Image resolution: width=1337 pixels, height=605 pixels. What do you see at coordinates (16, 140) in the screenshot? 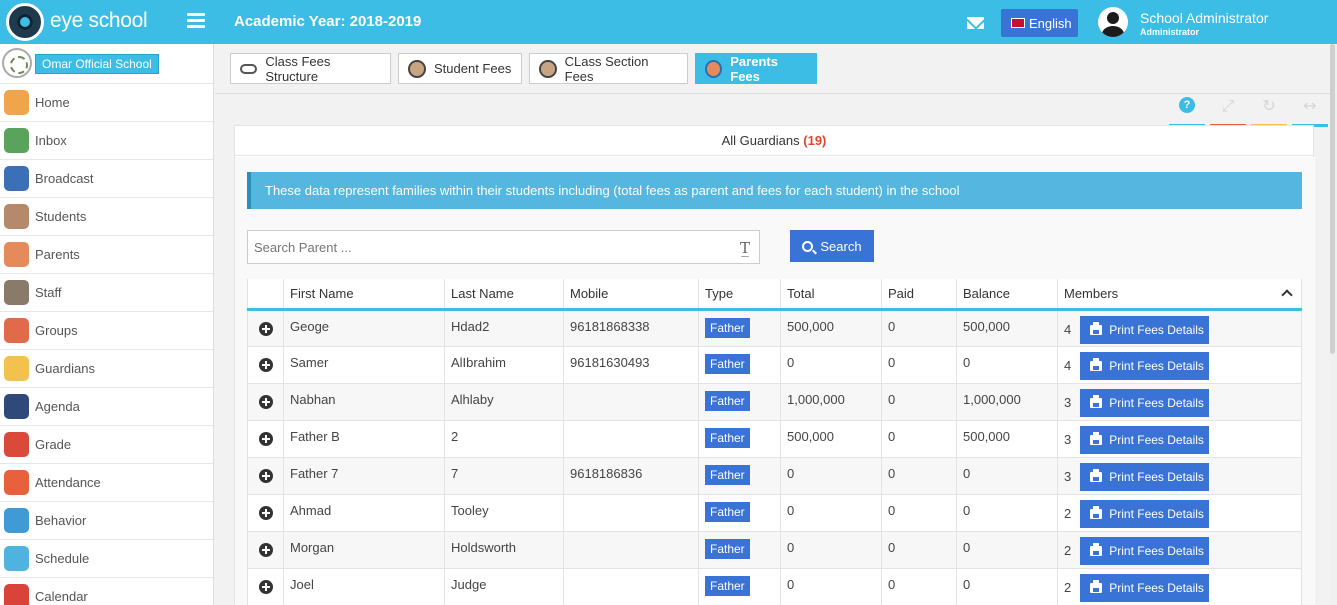
I see `inbox-icon` at bounding box center [16, 140].